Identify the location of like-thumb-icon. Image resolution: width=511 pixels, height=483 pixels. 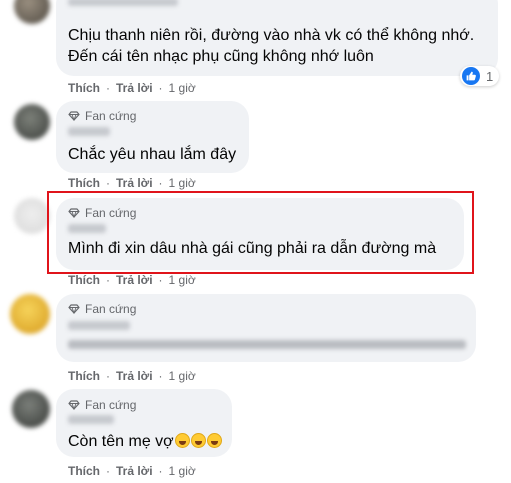
(471, 76).